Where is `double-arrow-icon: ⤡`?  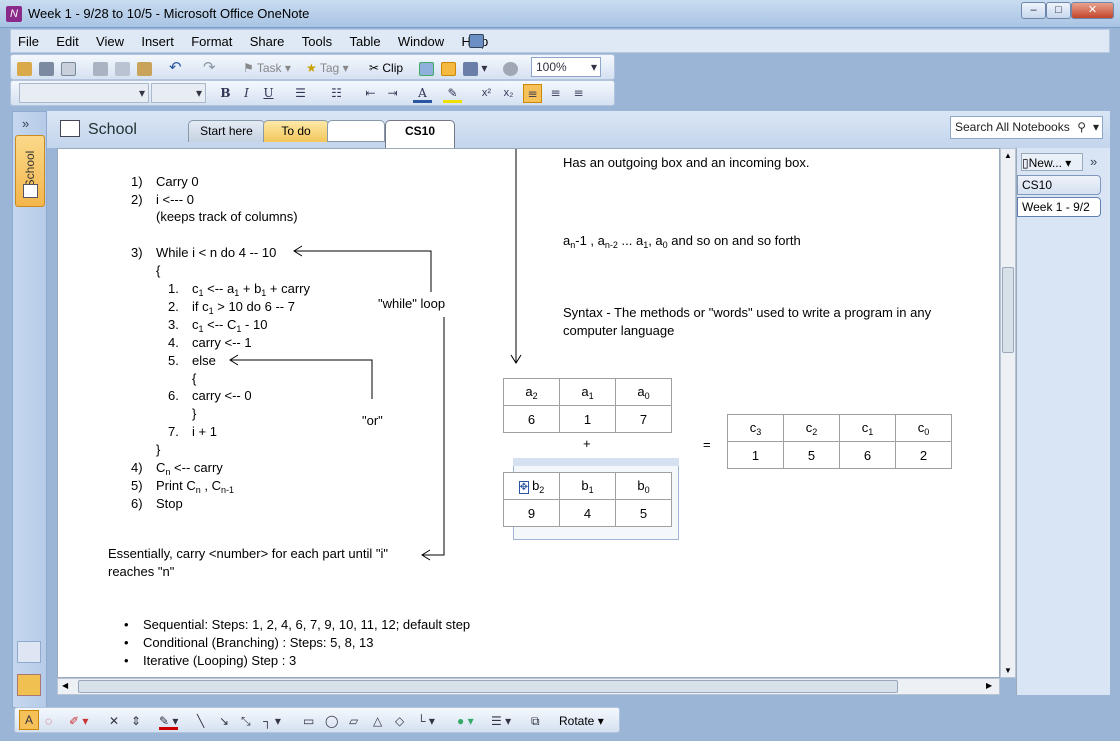 double-arrow-icon: ⤡ is located at coordinates (246, 721).